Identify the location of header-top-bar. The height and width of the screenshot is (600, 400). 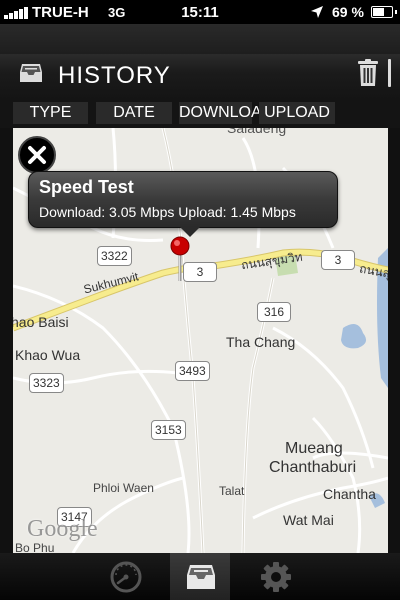
(200, 39).